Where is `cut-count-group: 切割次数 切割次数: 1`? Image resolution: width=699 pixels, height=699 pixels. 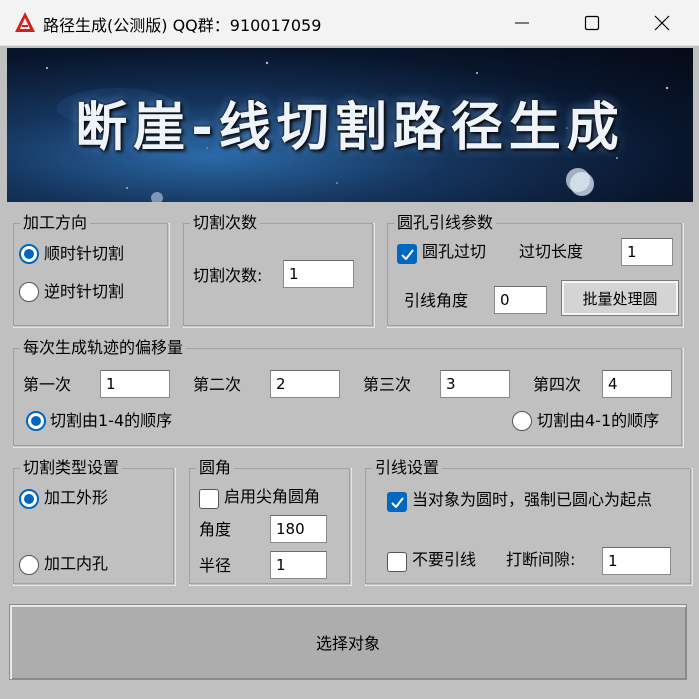
cut-count-group: 切割次数 切割次数: 1 is located at coordinates (279, 270).